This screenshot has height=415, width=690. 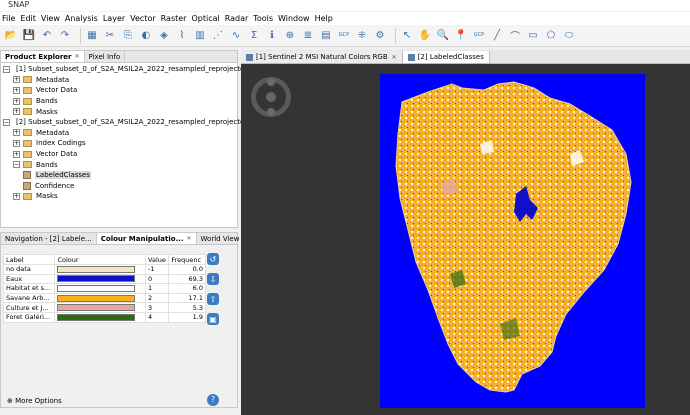 What do you see at coordinates (157, 259) in the screenshot?
I see `column-header-value: Value` at bounding box center [157, 259].